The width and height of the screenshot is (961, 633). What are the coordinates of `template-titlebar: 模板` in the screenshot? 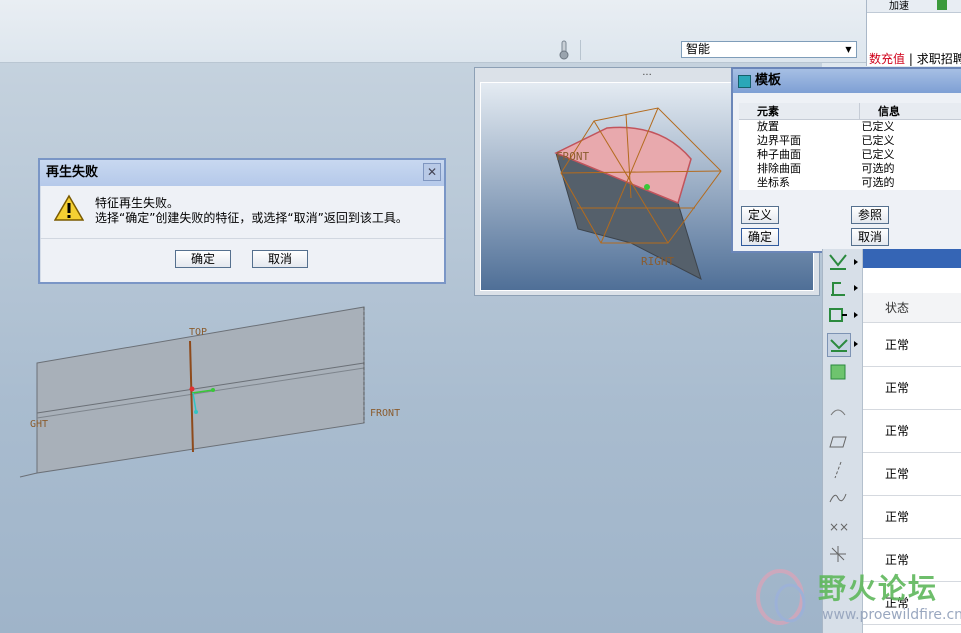 It's located at (847, 81).